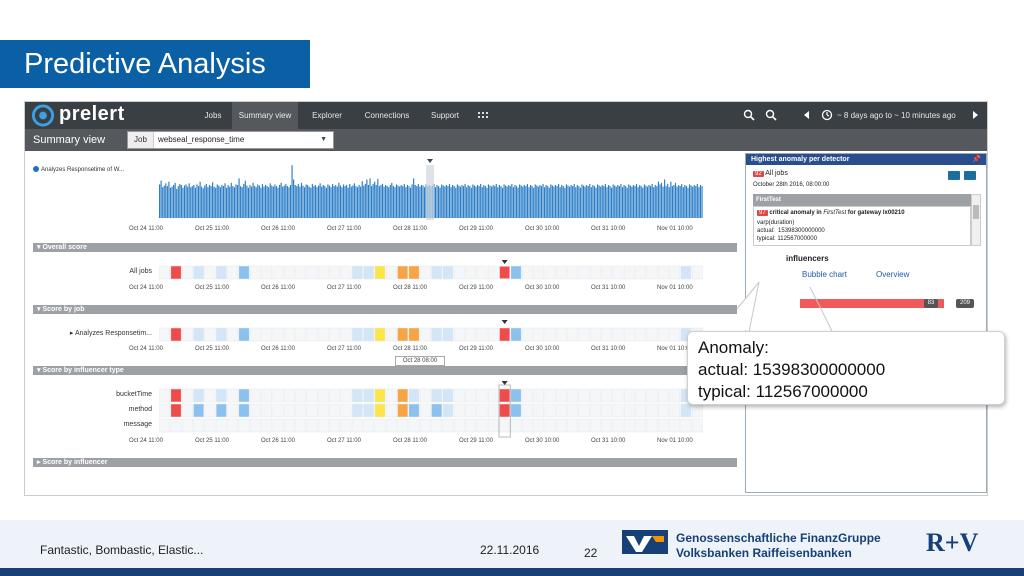 The width and height of the screenshot is (1024, 576). I want to click on clock-icon, so click(827, 115).